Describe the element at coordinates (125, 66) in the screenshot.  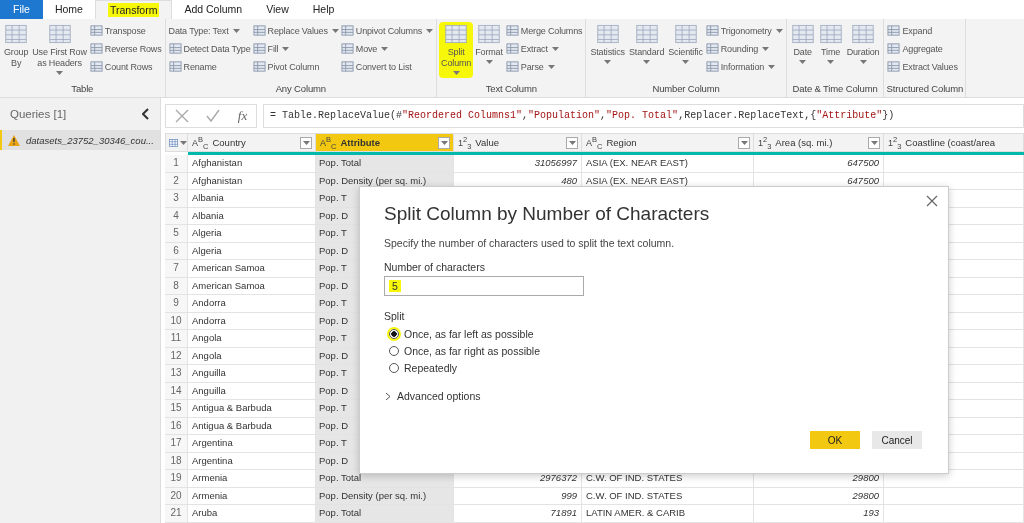
I see `ribbon-button: Count Rows` at that location.